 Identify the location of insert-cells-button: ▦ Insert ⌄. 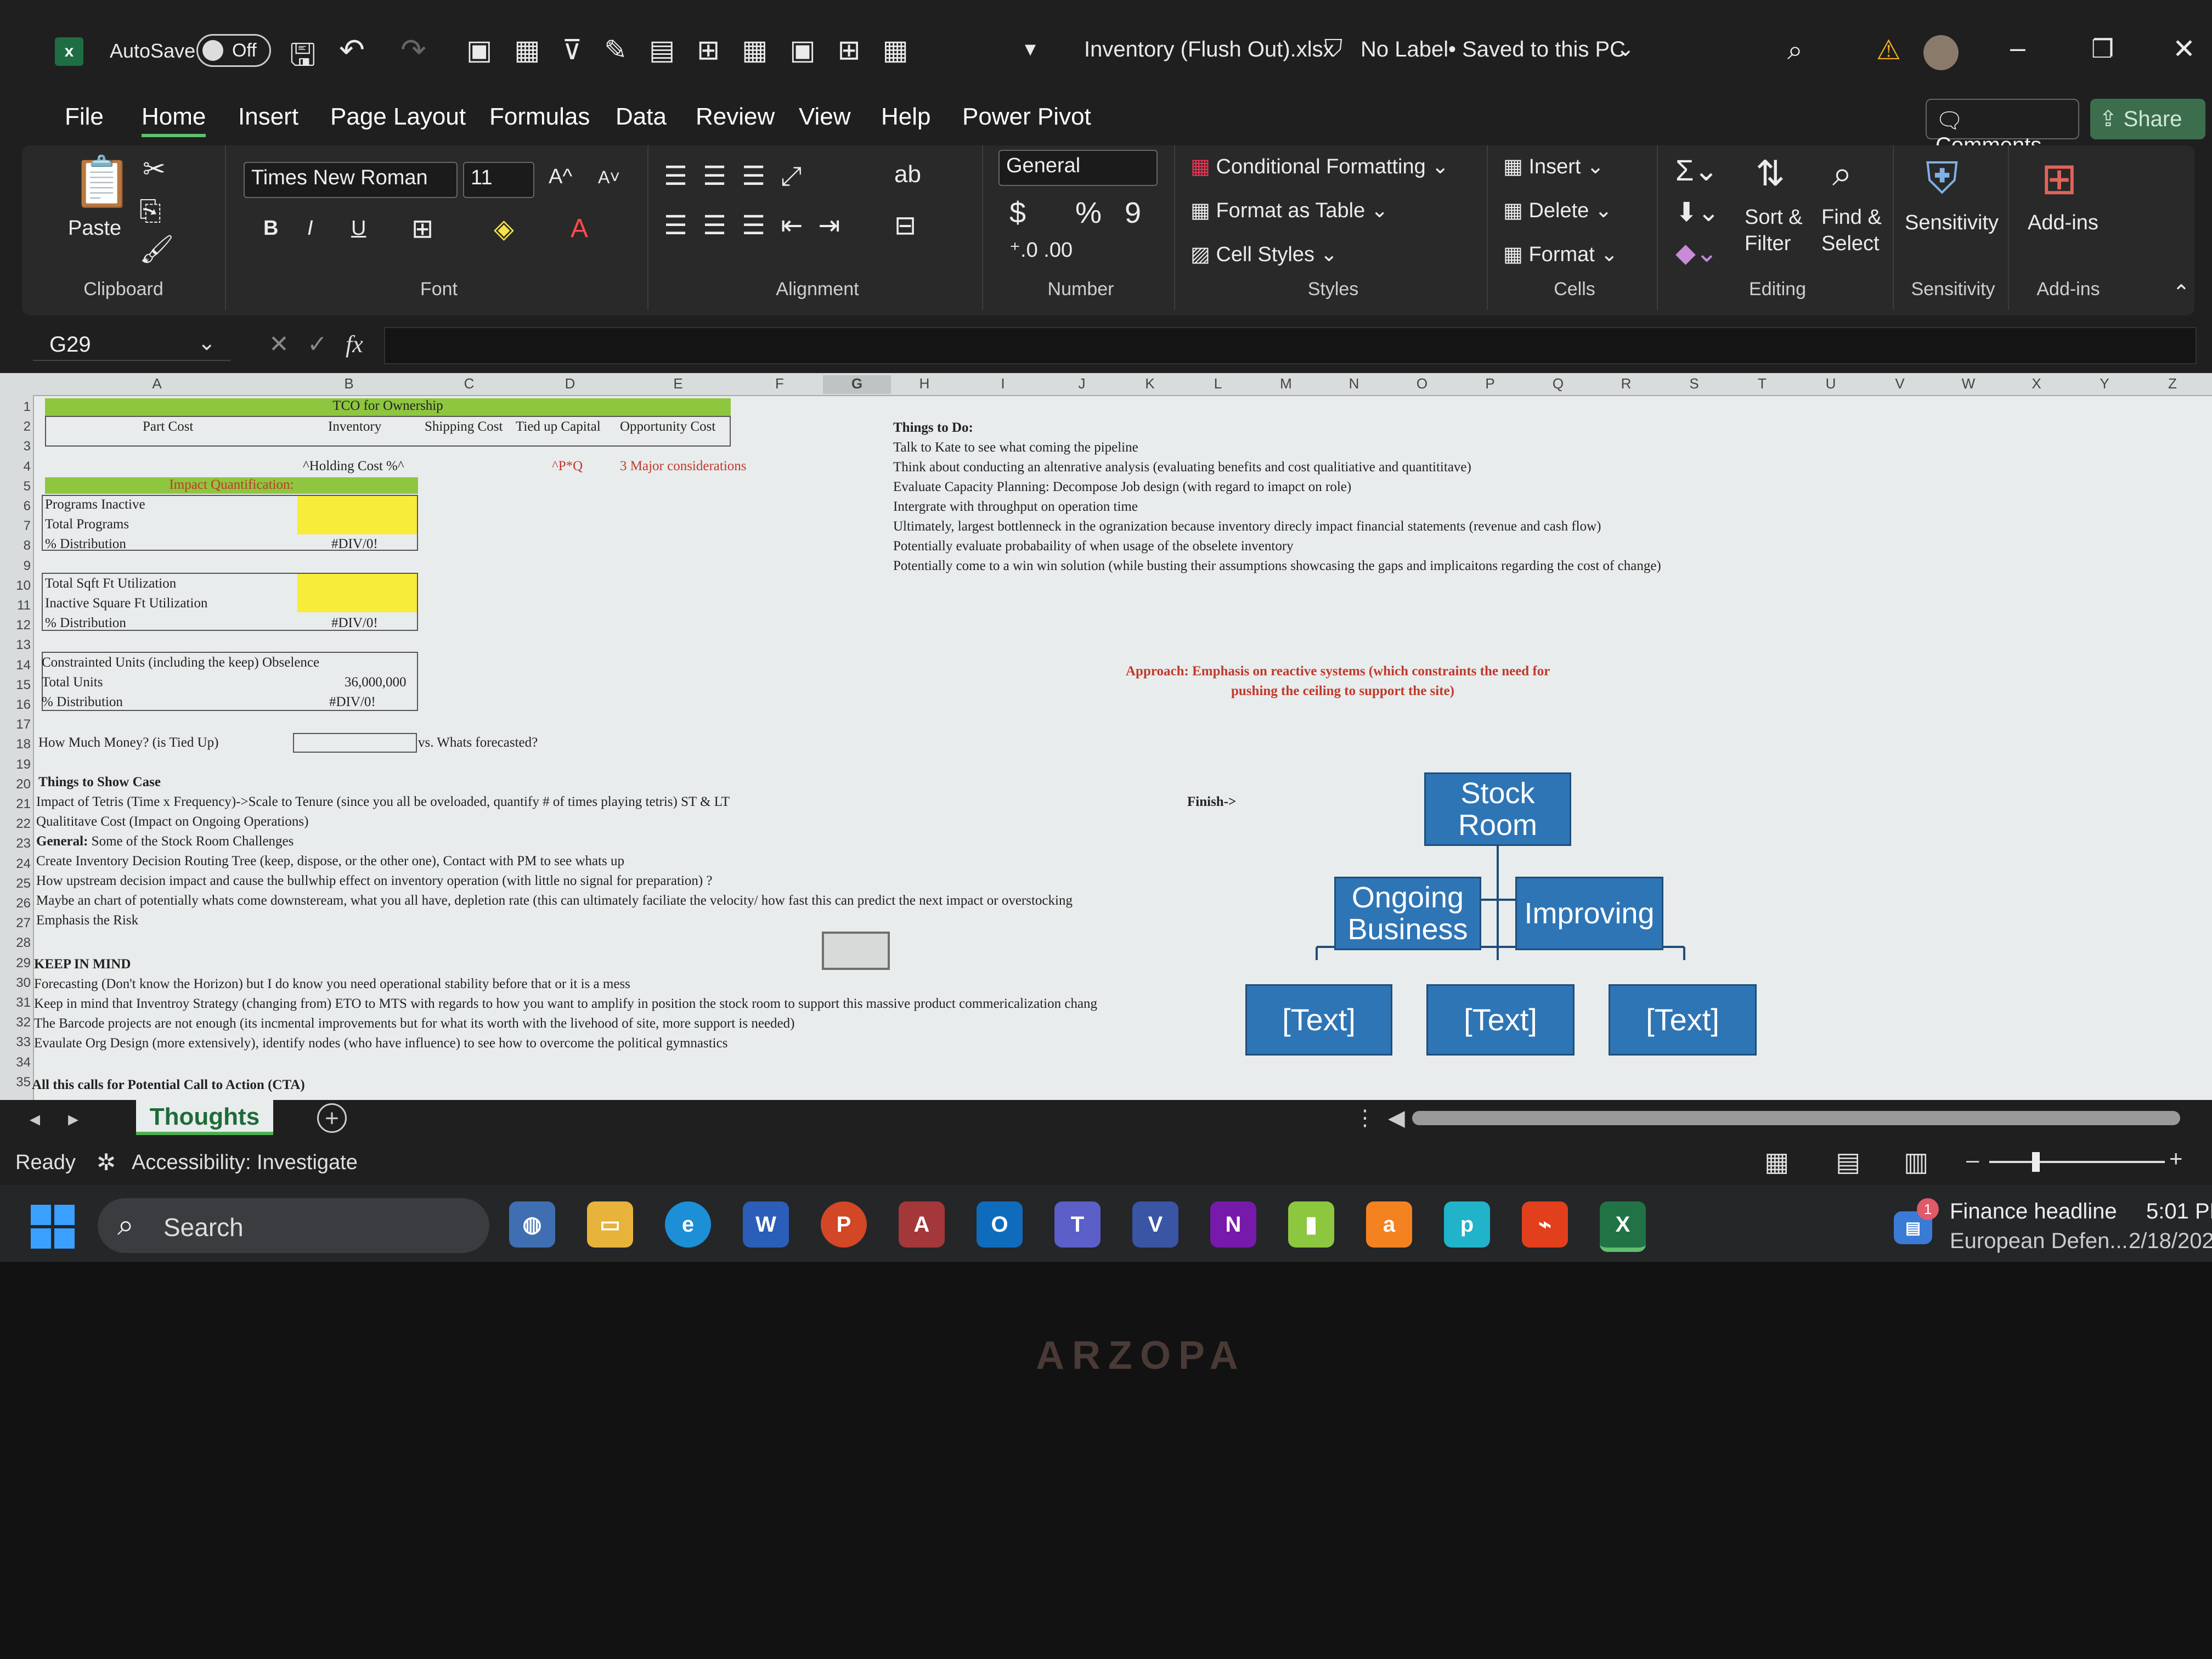
(1554, 167).